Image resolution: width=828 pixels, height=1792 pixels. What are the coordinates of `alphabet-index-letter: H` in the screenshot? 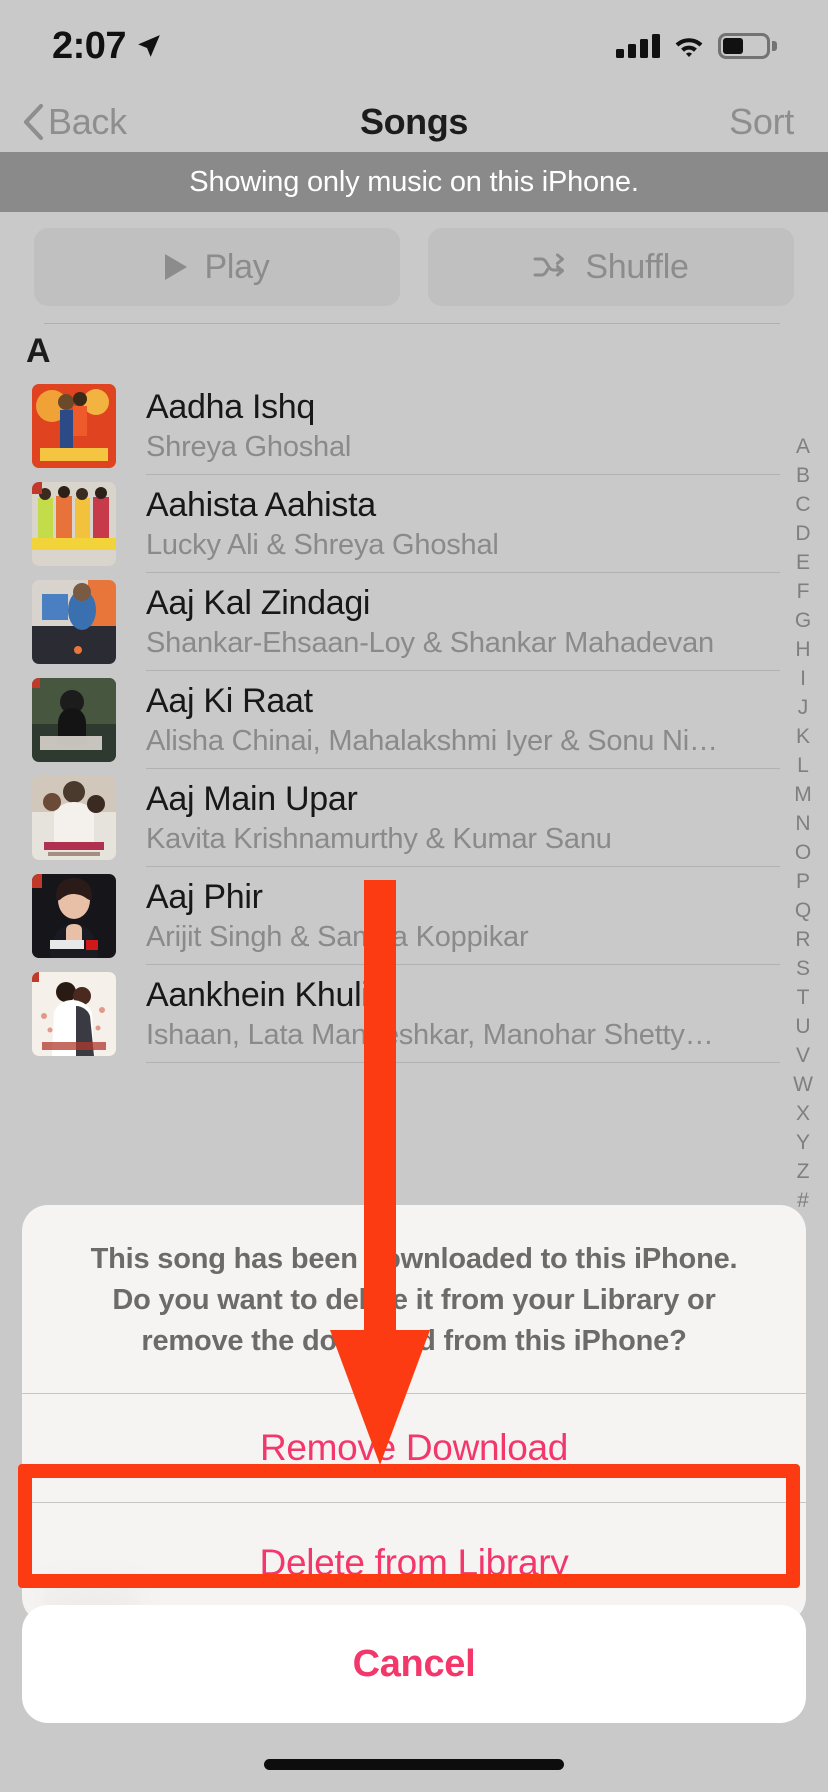 It's located at (802, 649).